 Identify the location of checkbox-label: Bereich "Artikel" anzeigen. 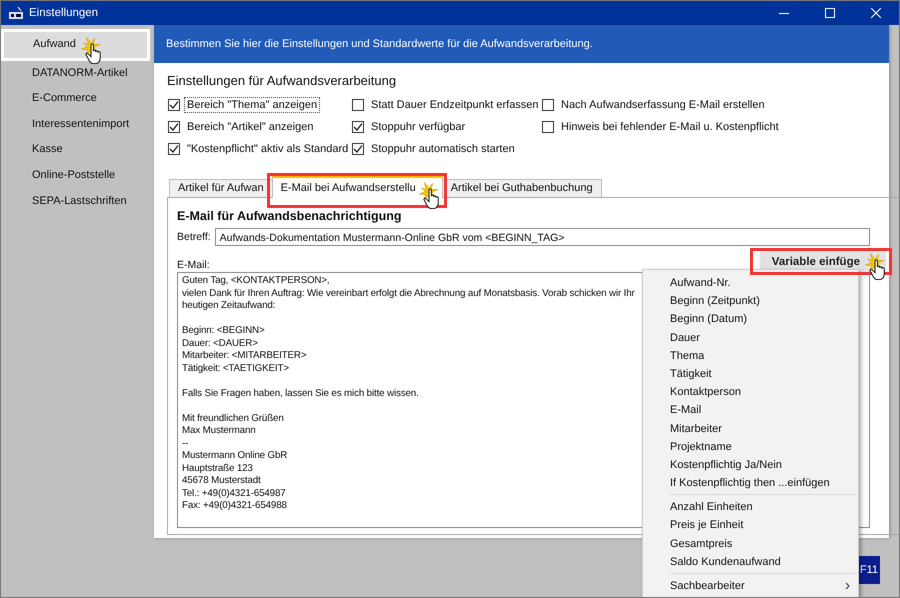
(250, 127).